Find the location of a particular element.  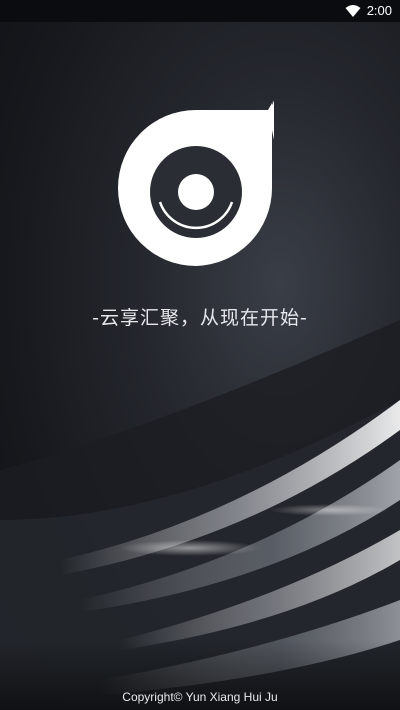

wifi-icon is located at coordinates (353, 11).